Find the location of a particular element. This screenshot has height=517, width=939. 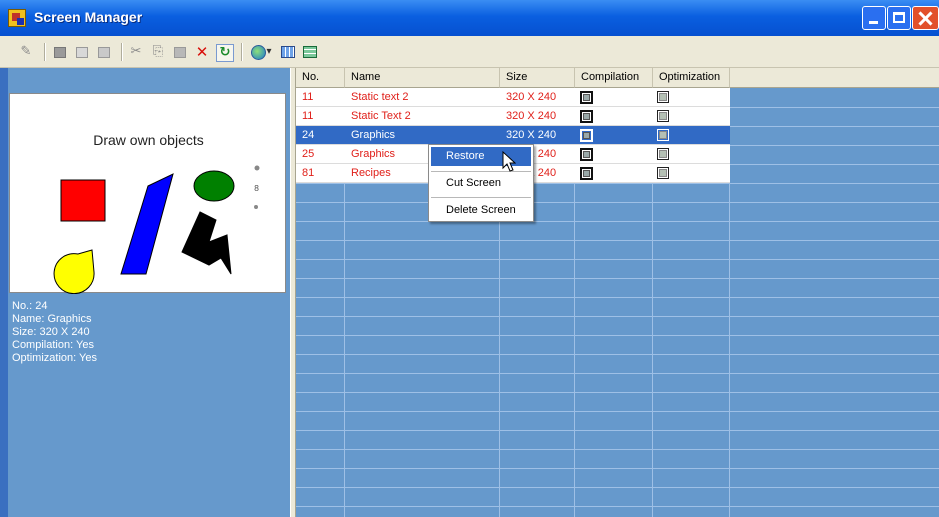

mouse-cursor-icon is located at coordinates (509, 161).